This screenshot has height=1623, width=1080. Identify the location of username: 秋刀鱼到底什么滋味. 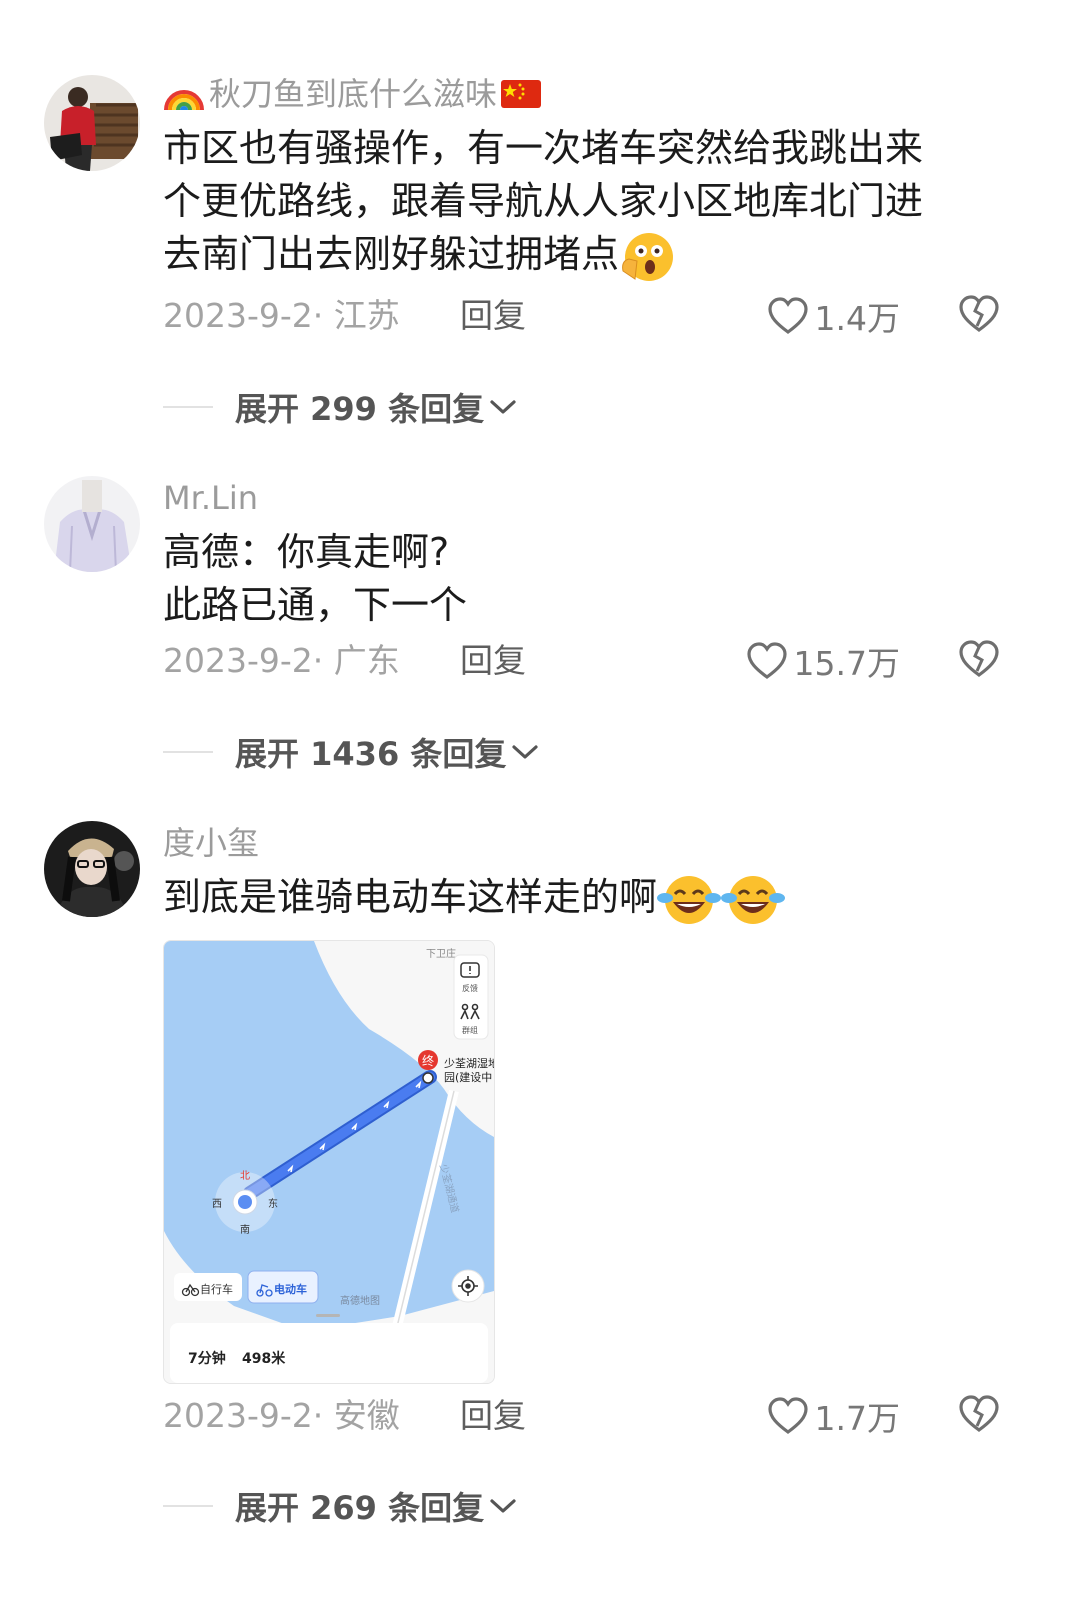
(591, 94).